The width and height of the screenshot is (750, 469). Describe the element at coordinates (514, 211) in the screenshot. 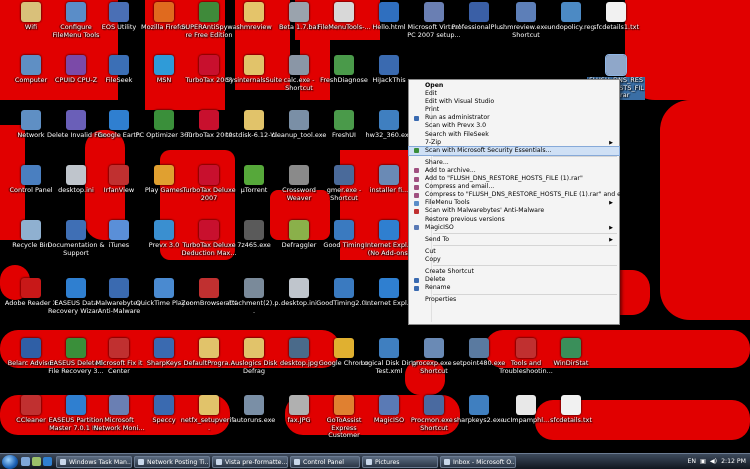

I see `menu-item: Scan with Malwarebytes' Anti-Malware` at that location.